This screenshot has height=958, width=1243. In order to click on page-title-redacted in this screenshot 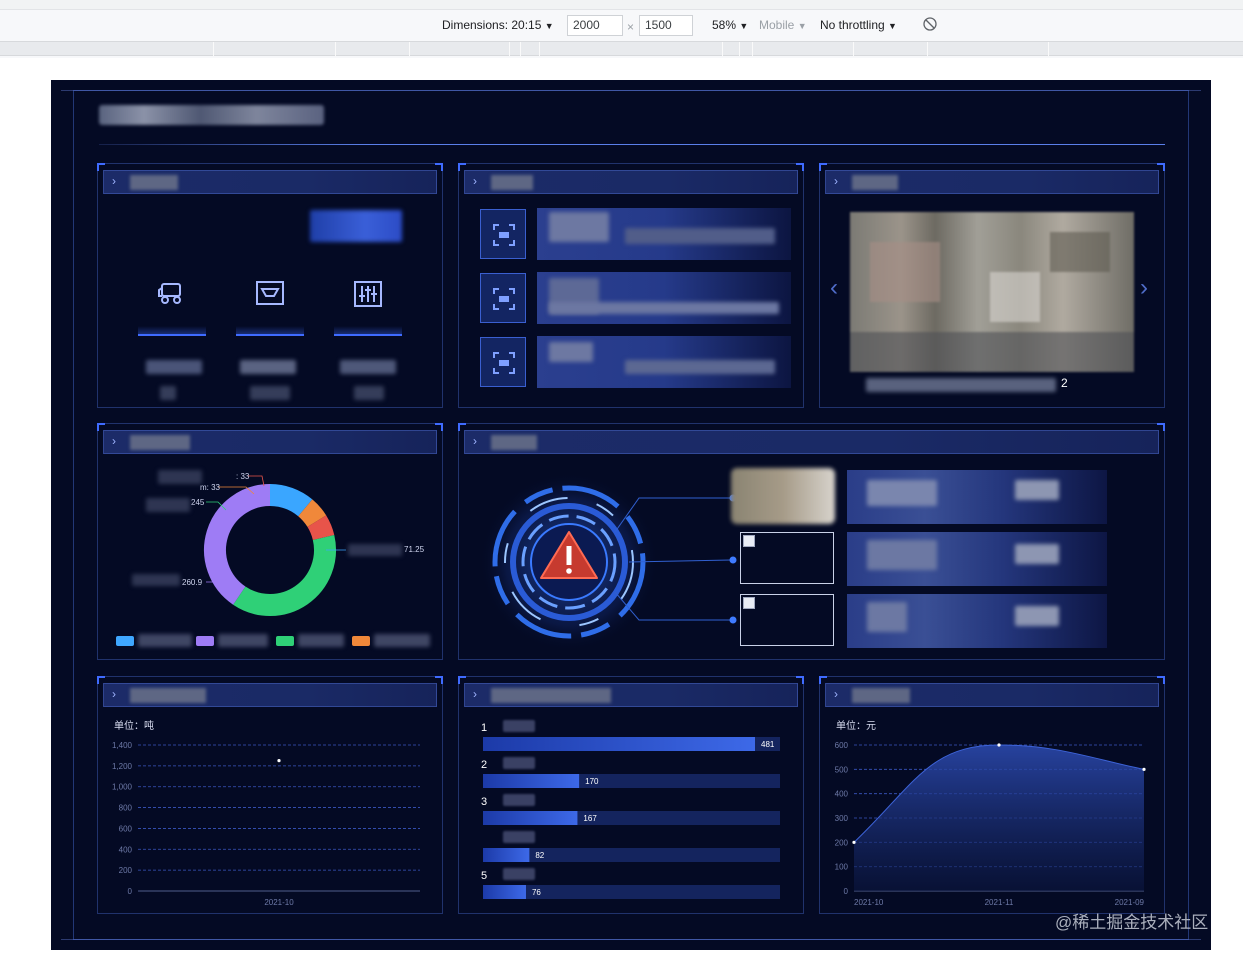, I will do `click(211, 115)`.